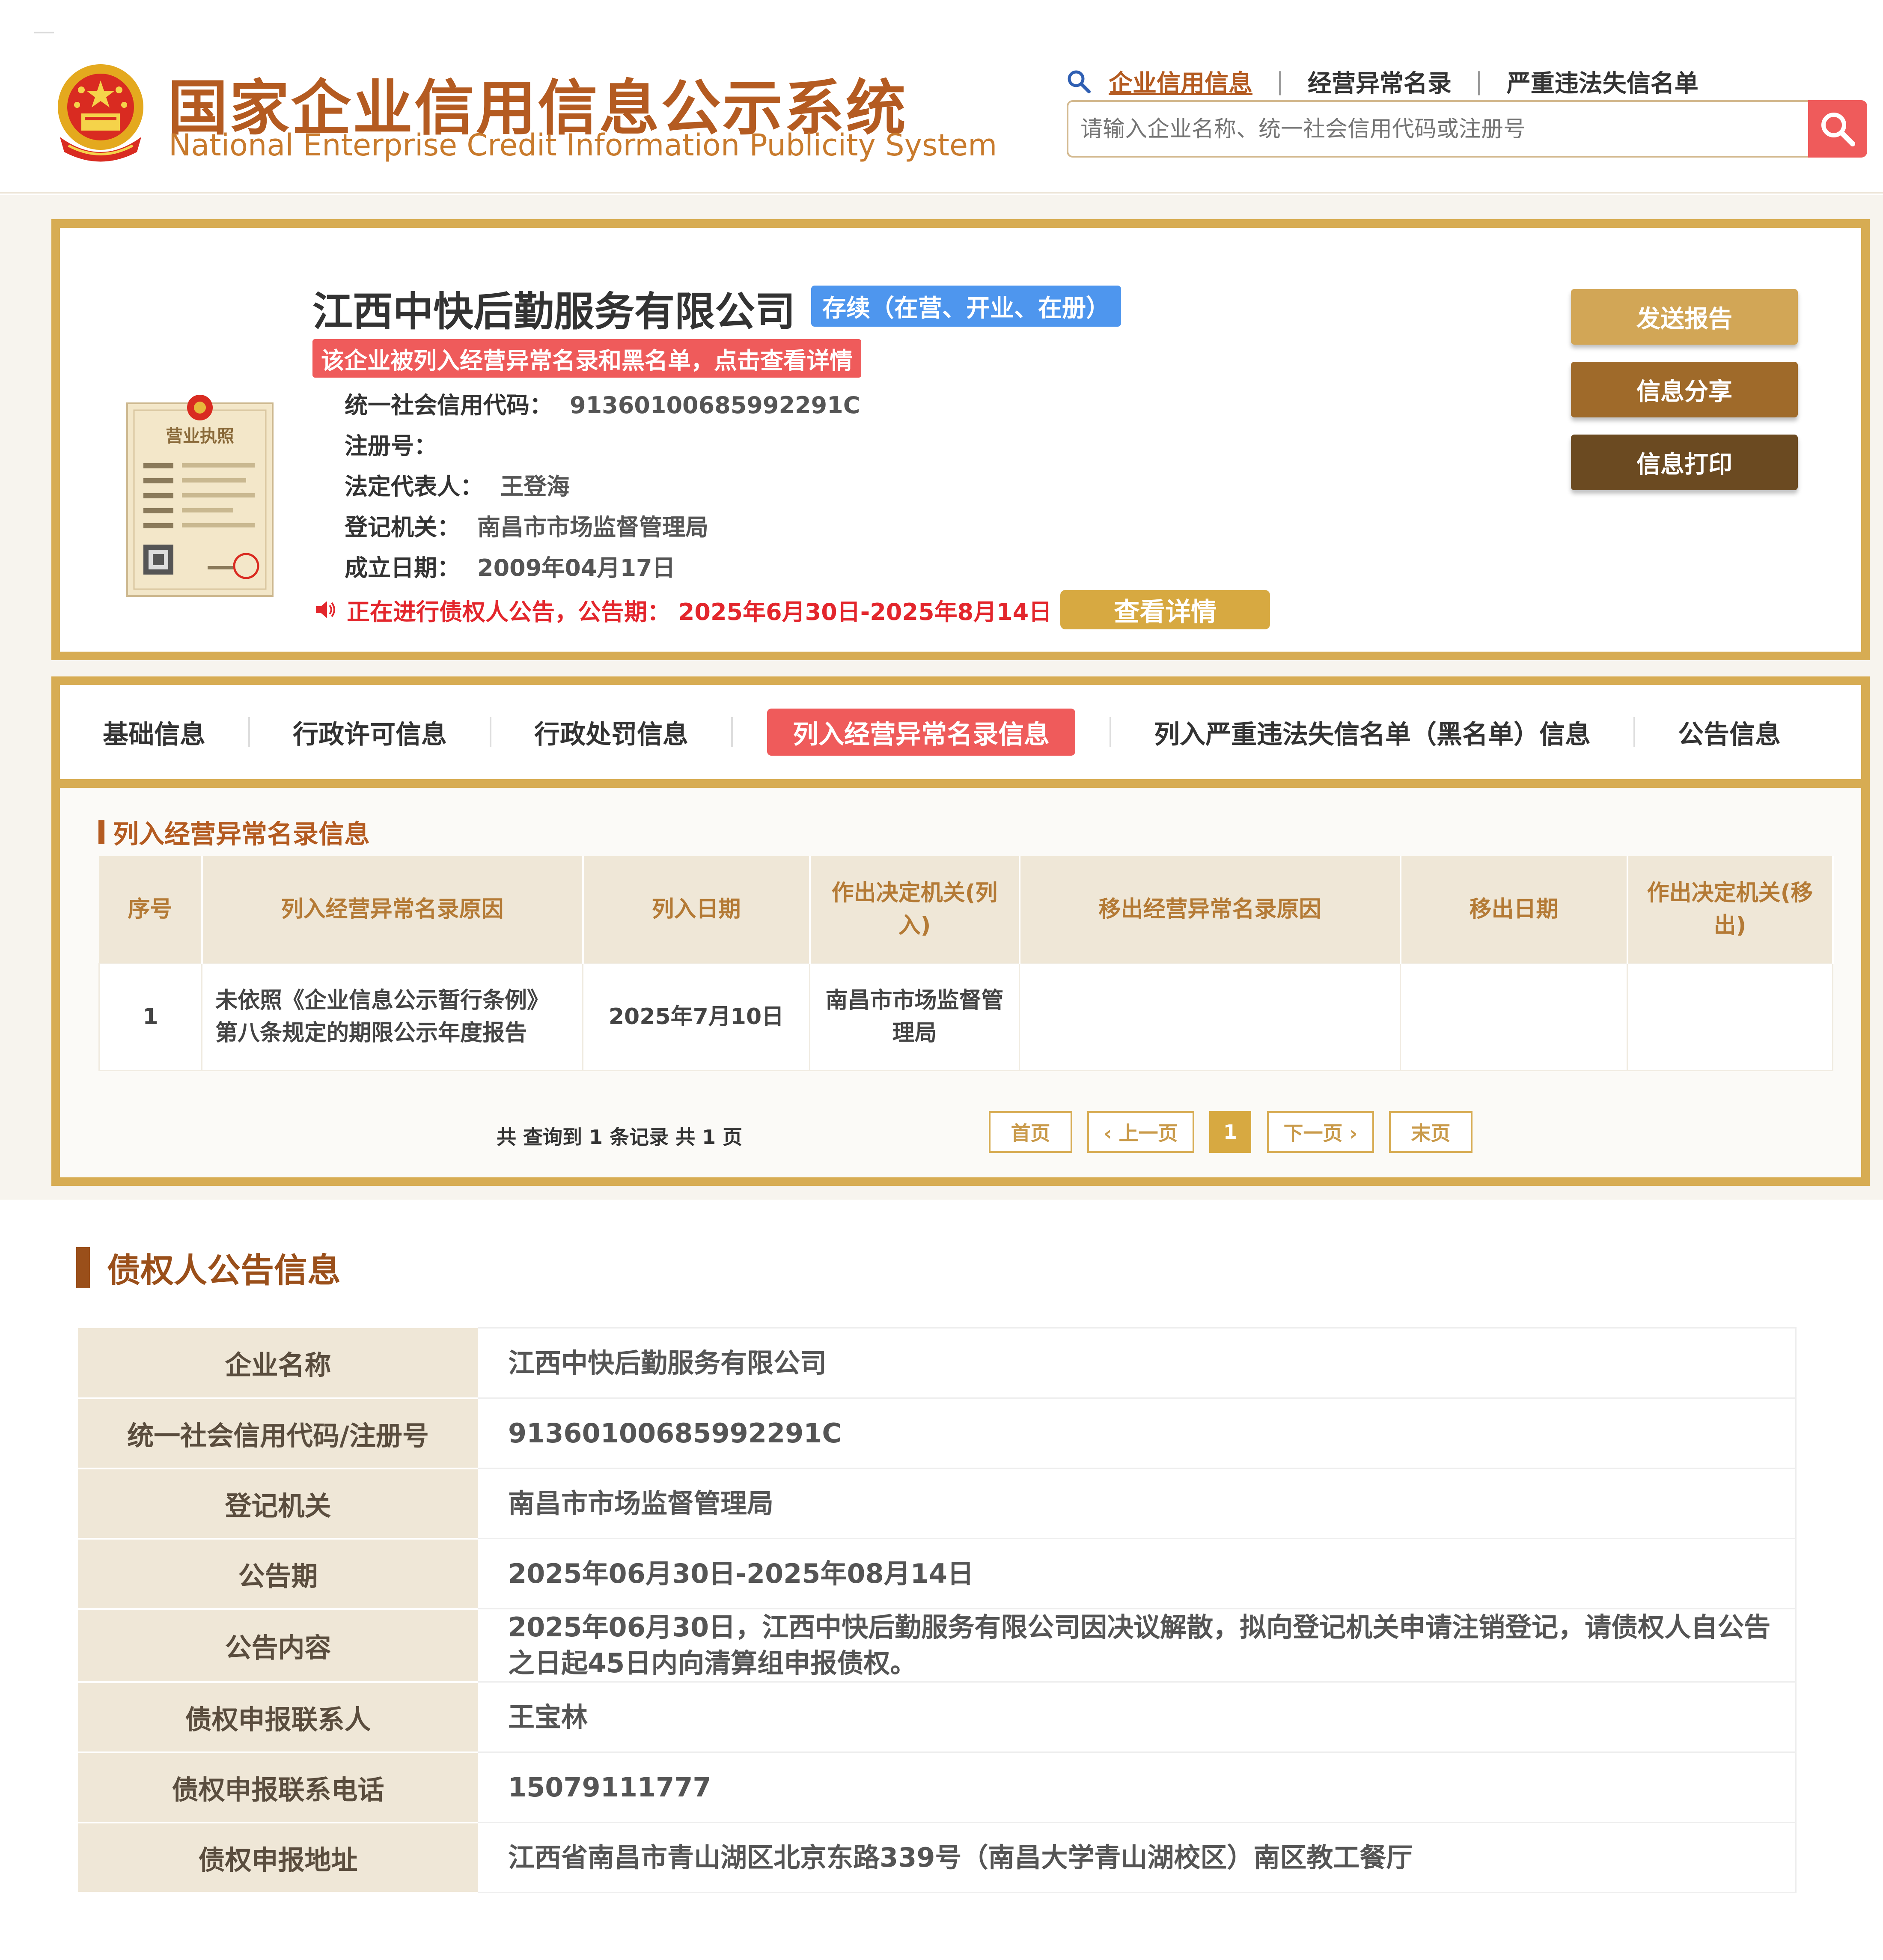  What do you see at coordinates (938, 1717) in the screenshot?
I see `table-row: 债权申报联系人 王宝林` at bounding box center [938, 1717].